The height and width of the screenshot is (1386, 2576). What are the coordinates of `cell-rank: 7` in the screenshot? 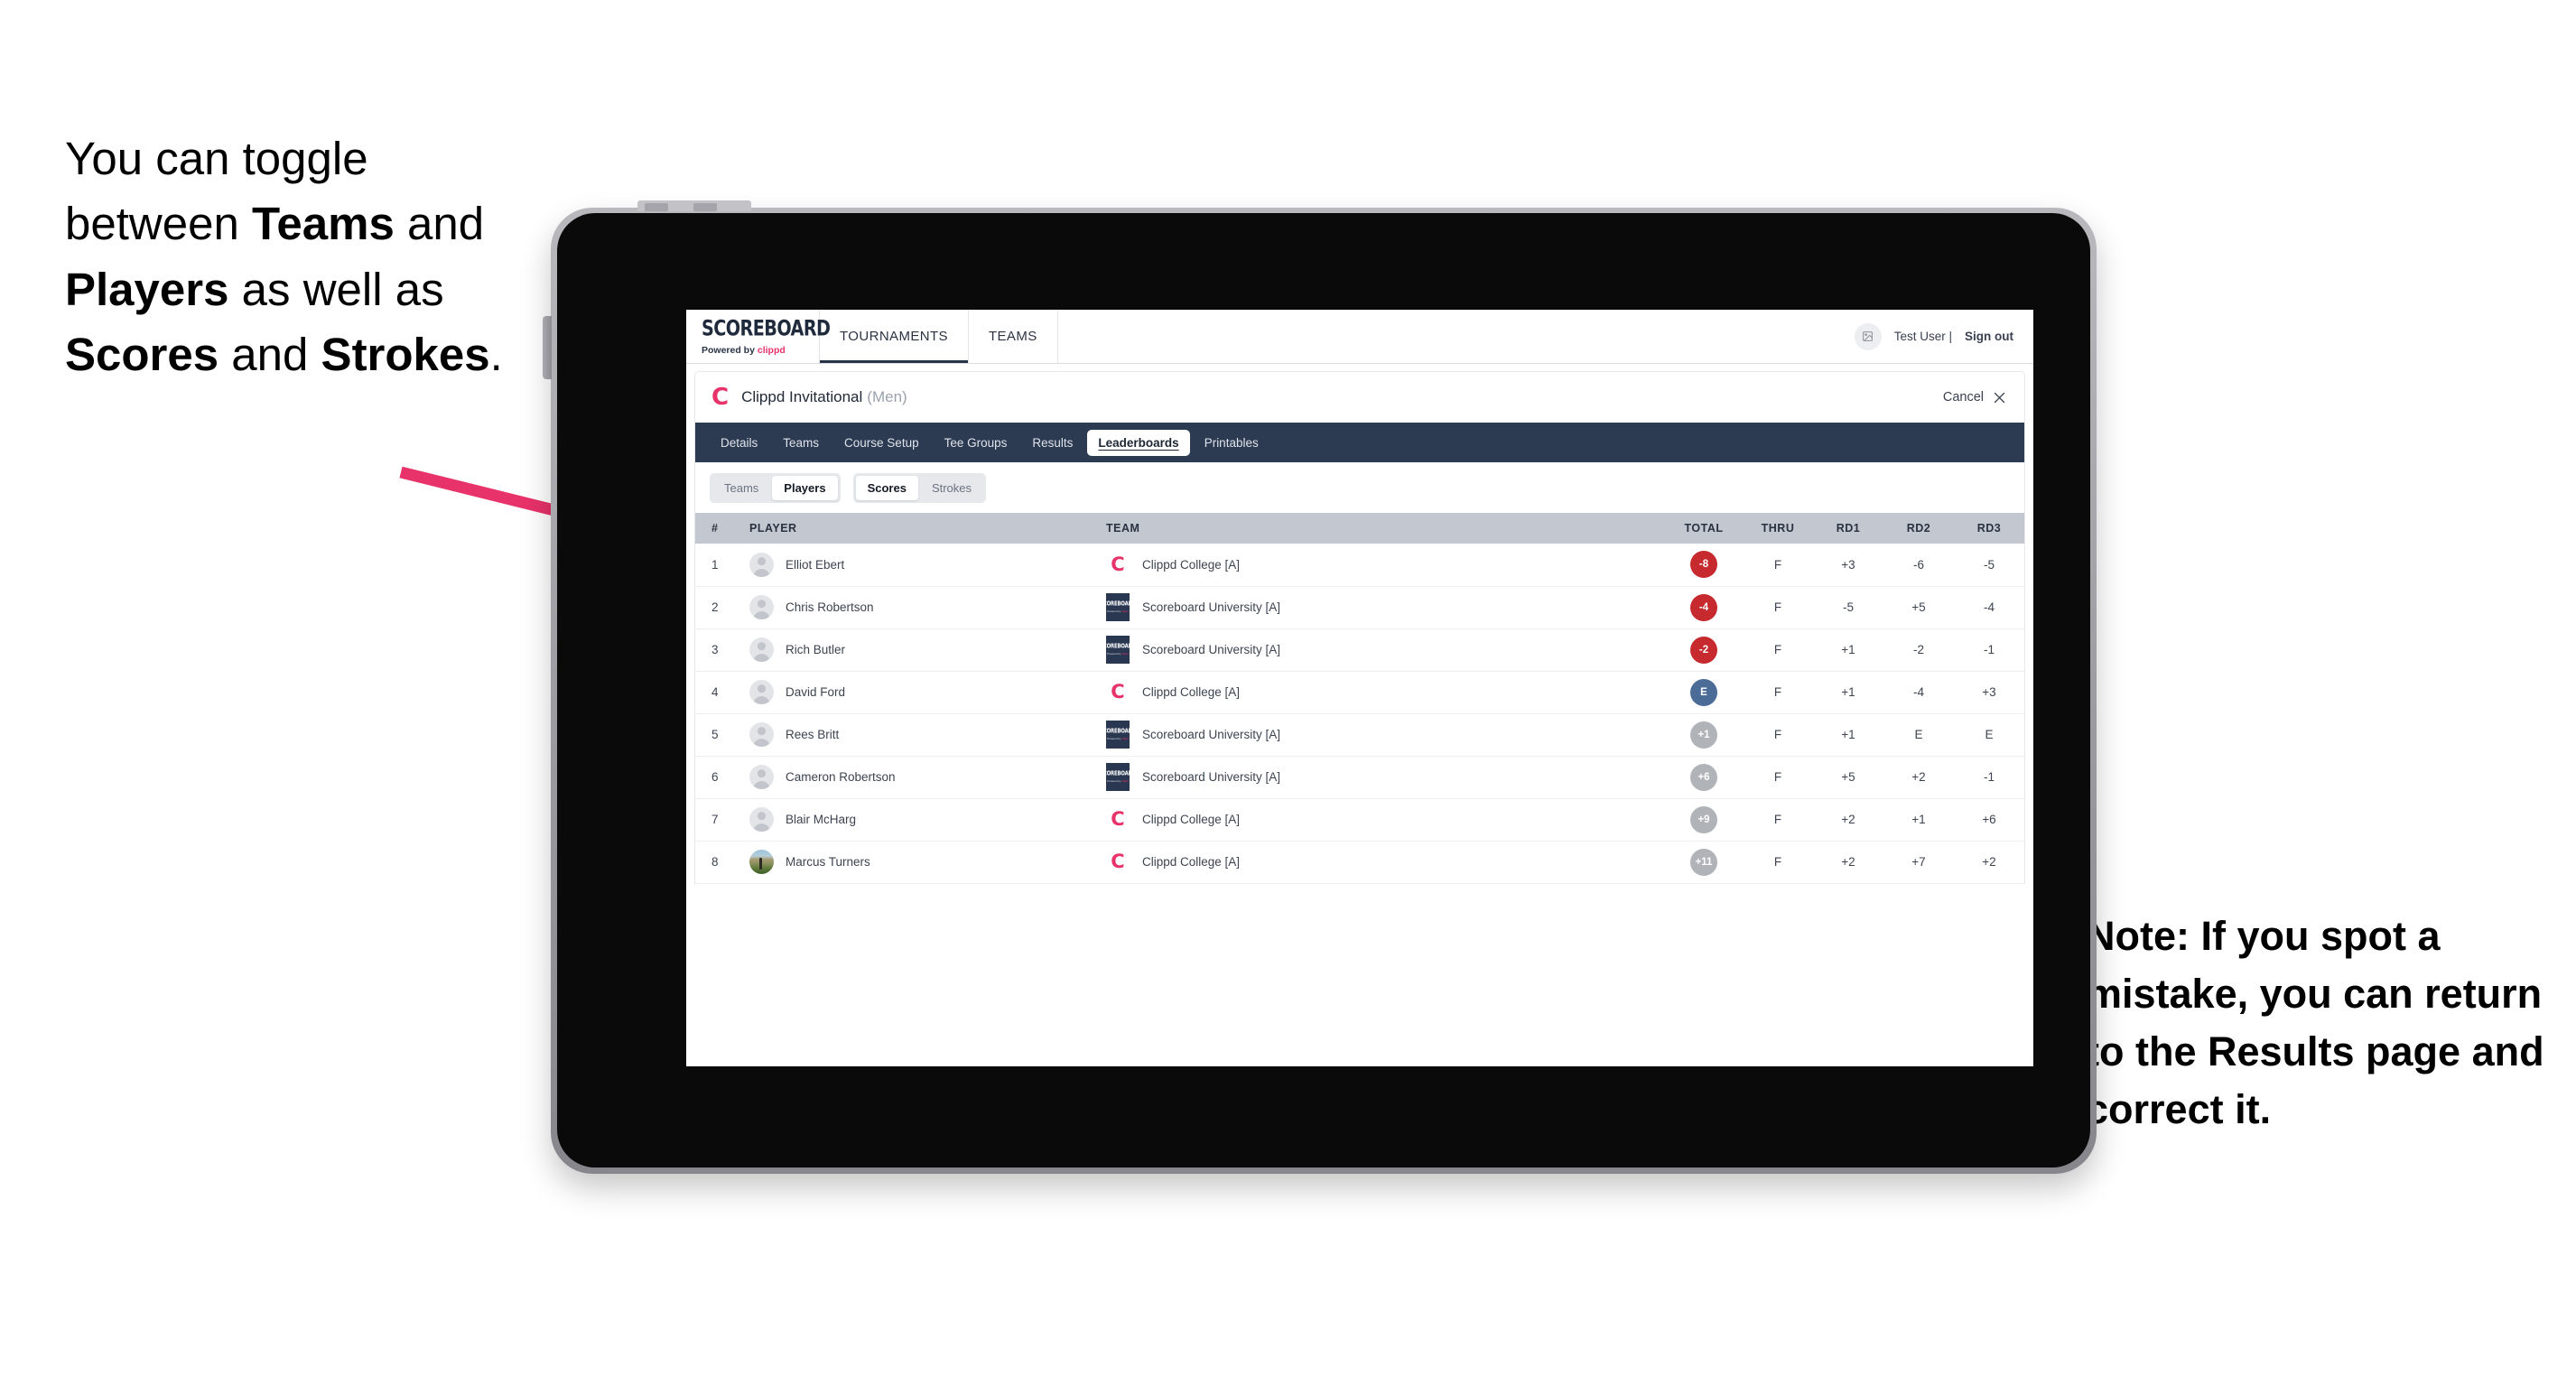 It's located at (718, 820).